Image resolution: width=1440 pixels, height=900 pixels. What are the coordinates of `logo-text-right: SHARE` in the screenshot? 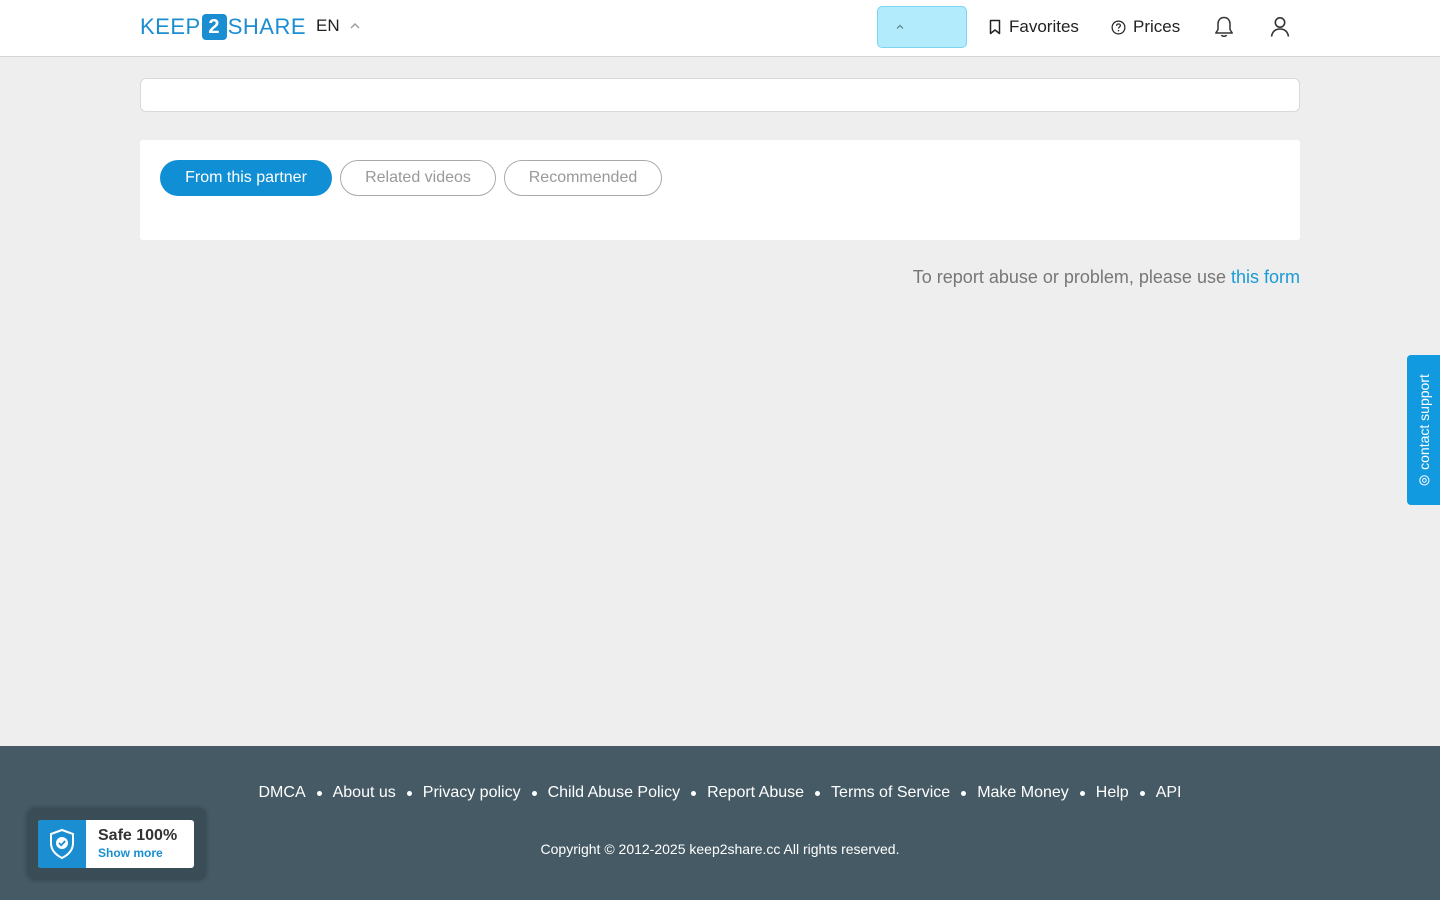 It's located at (266, 26).